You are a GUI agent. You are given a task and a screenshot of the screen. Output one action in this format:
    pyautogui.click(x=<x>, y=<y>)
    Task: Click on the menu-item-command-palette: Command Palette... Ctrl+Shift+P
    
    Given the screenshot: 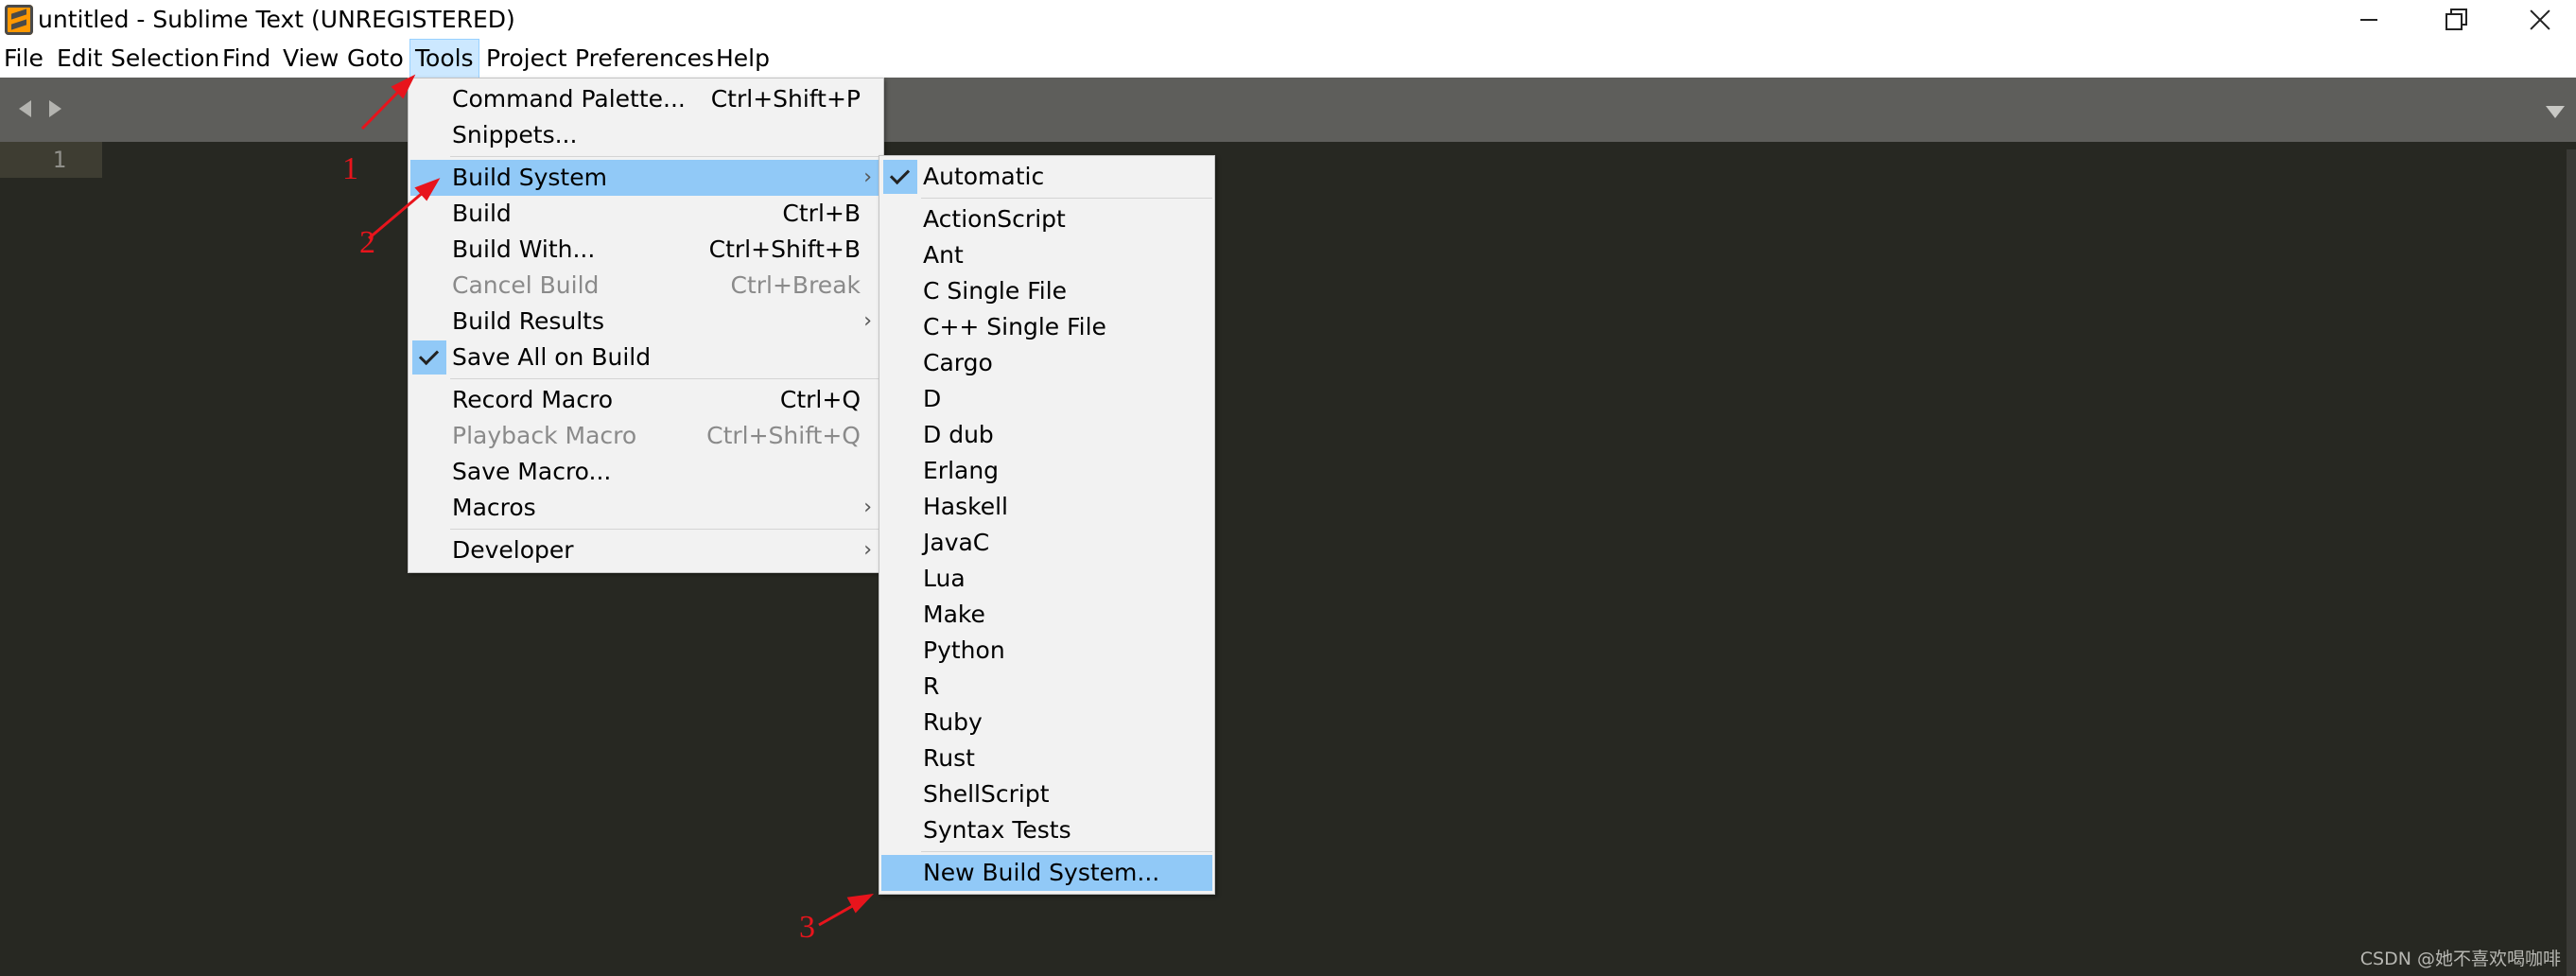 What is the action you would take?
    pyautogui.click(x=645, y=99)
    